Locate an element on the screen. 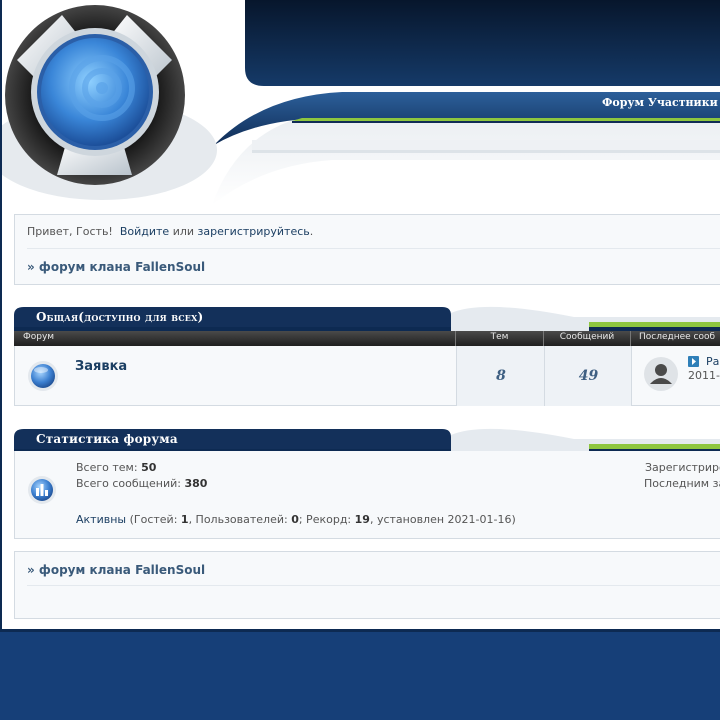 The image size is (720, 720). footer-nav: » форум клана FallenSoul is located at coordinates (367, 585).